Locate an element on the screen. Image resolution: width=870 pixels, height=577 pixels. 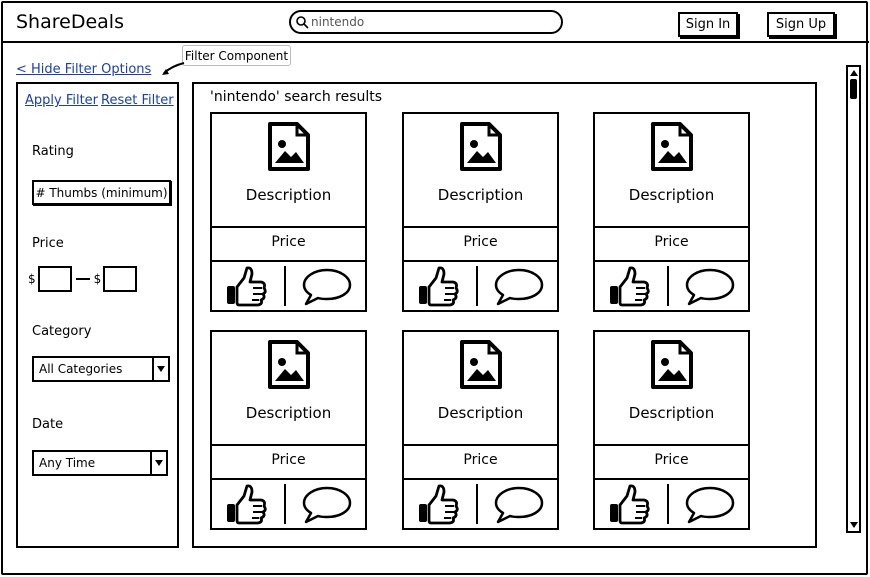
header-divider is located at coordinates (435, 42).